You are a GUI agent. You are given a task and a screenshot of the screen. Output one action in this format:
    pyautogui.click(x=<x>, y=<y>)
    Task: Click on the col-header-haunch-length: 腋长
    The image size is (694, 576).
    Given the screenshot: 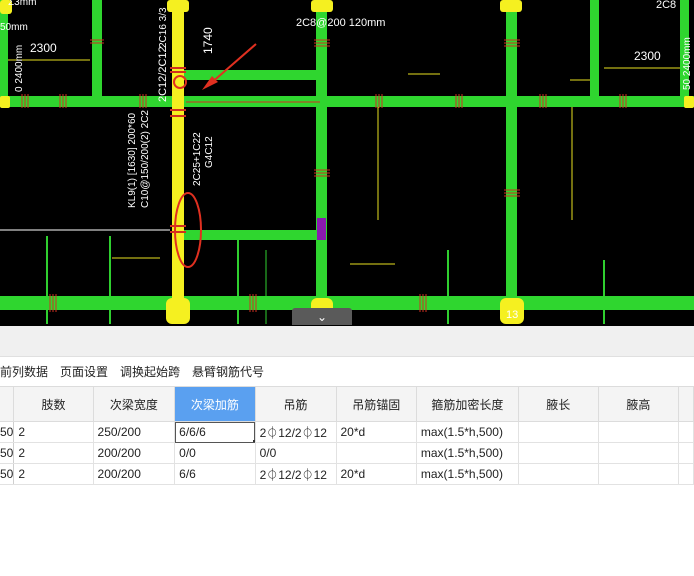 What is the action you would take?
    pyautogui.click(x=558, y=404)
    